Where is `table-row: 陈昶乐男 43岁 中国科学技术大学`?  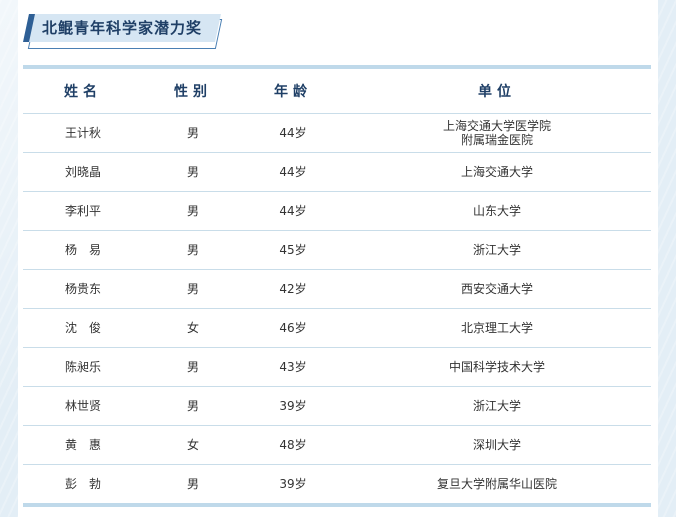 table-row: 陈昶乐男 43岁 中国科学技术大学 is located at coordinates (337, 367).